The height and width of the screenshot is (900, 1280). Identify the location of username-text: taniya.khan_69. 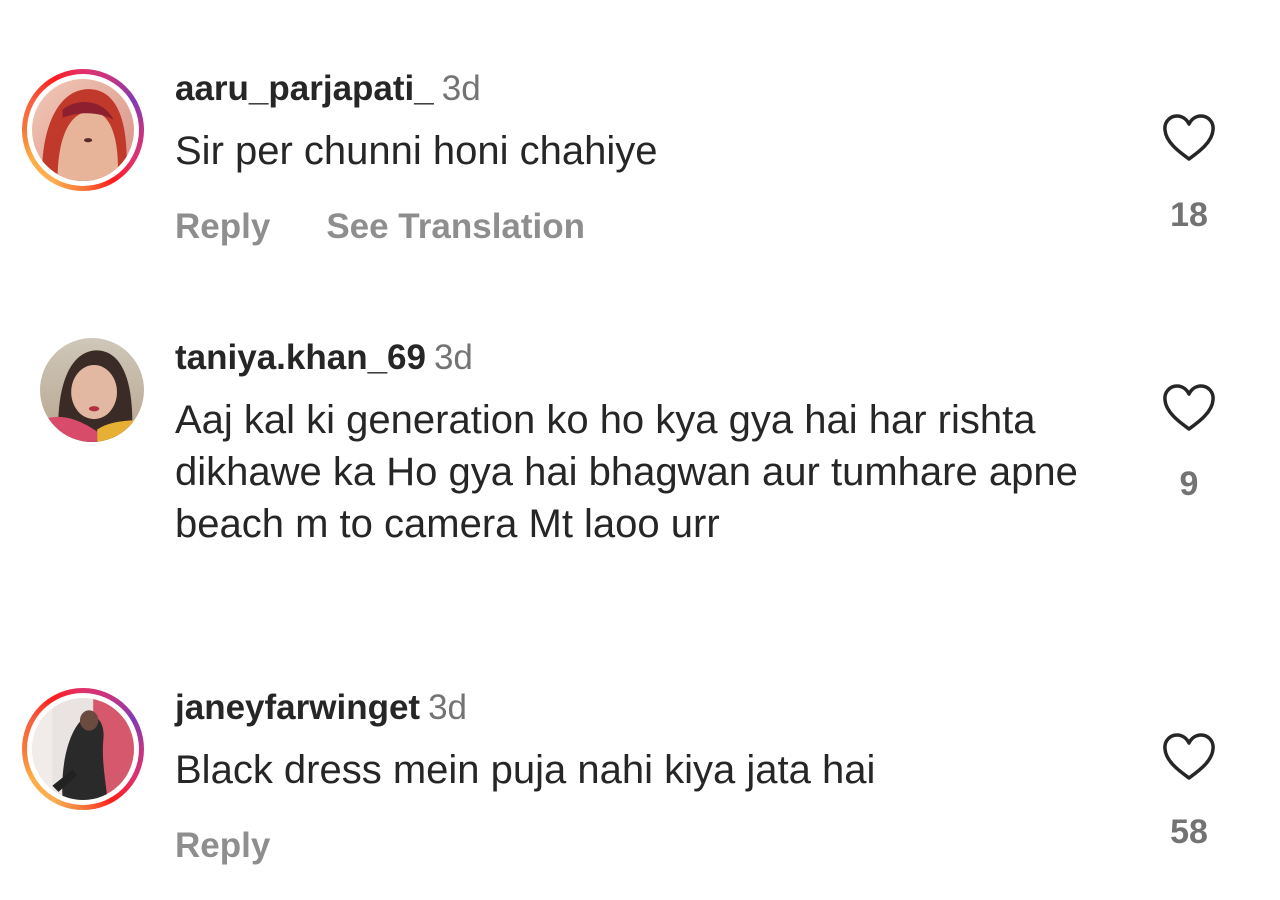
(300, 357).